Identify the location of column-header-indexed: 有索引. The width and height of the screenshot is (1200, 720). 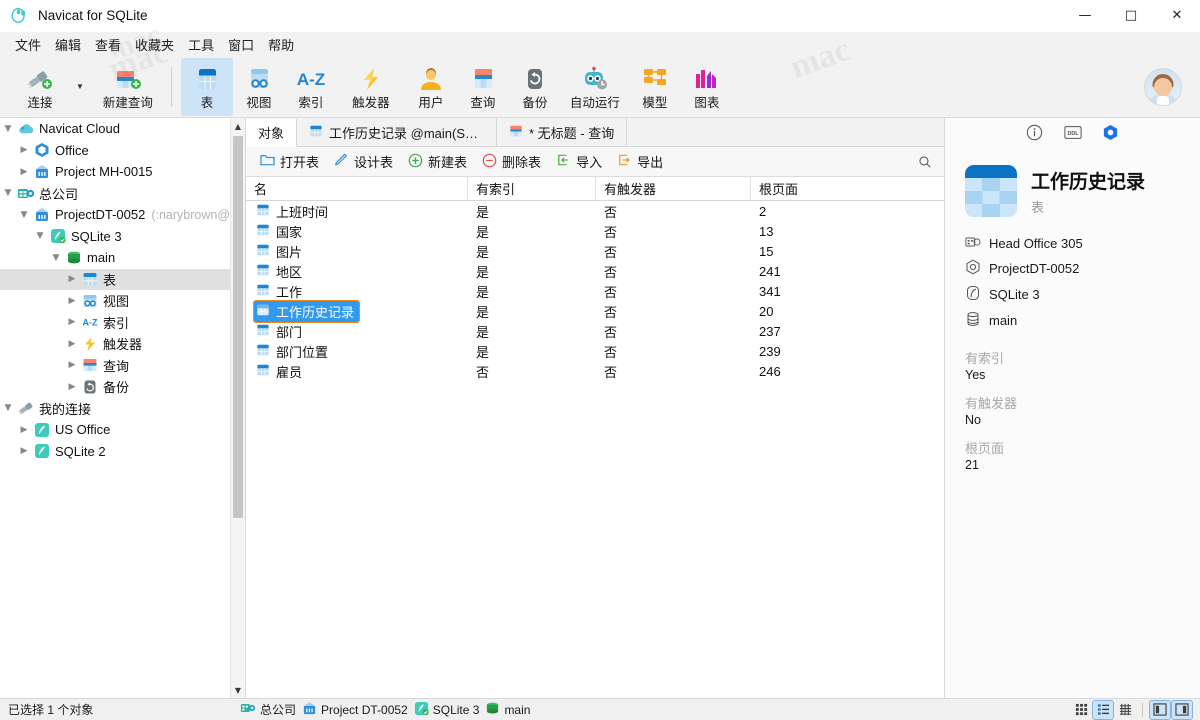
(532, 188).